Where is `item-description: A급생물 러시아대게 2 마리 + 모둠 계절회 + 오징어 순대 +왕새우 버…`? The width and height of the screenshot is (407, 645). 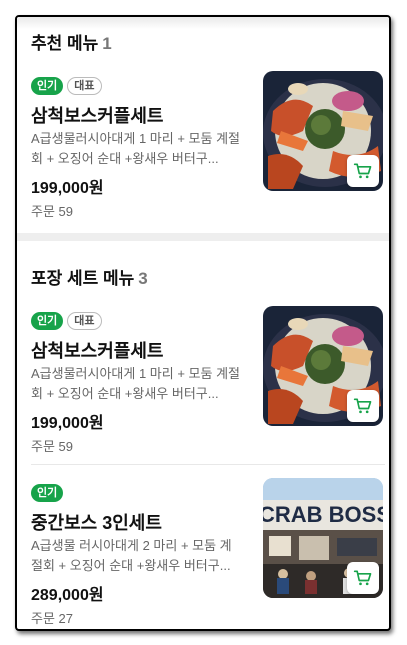 item-description: A급생물 러시아대게 2 마리 + 모둠 계절회 + 오징어 순대 +왕새우 버… is located at coordinates (131, 555).